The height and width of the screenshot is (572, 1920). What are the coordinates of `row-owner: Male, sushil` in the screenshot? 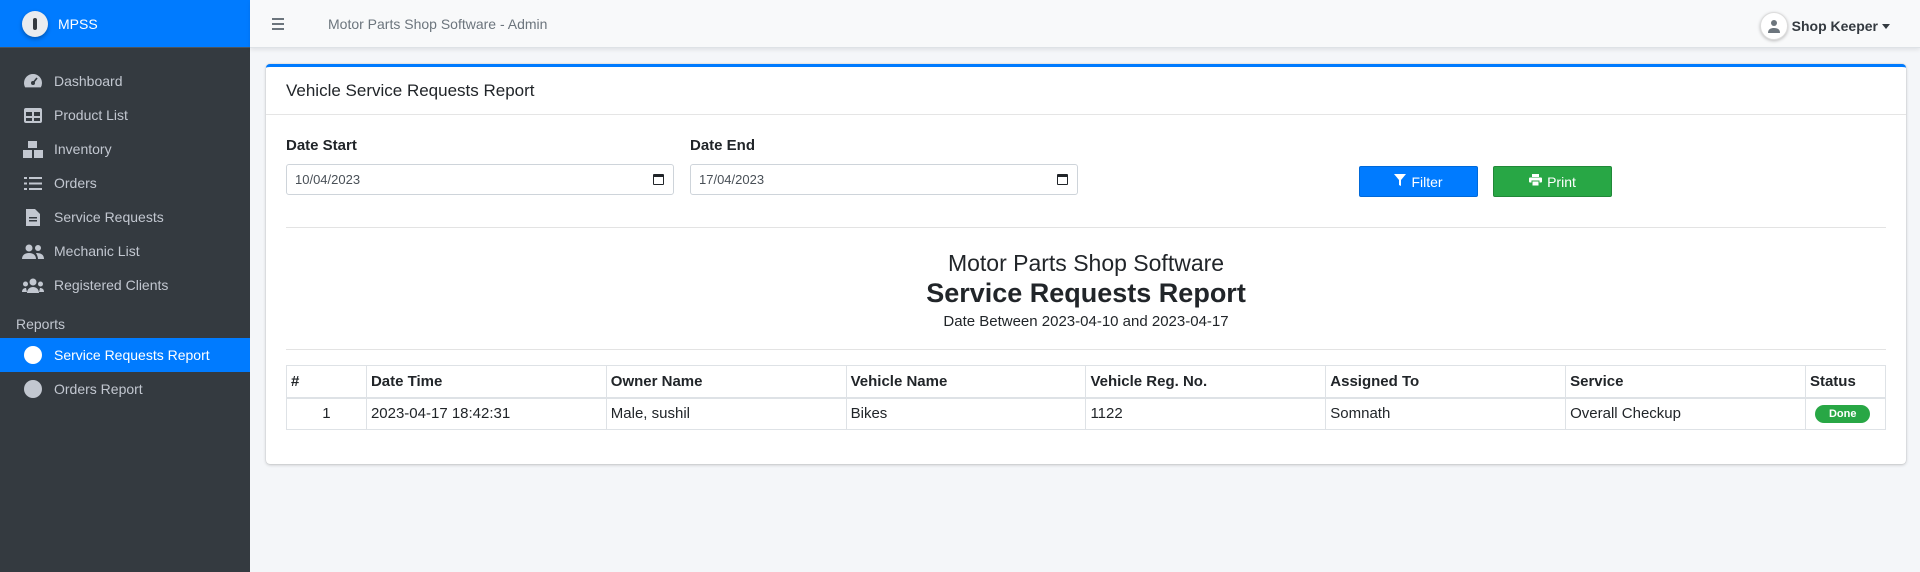 It's located at (726, 413).